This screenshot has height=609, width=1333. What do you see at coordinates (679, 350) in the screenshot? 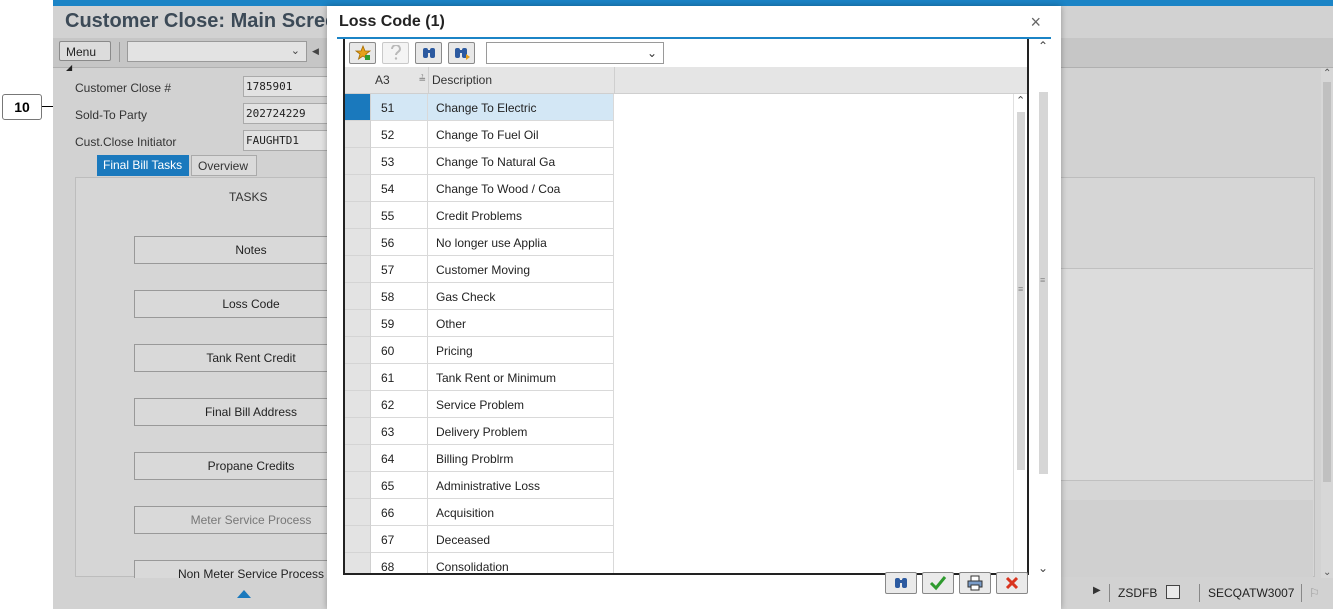
I see `table-row: 60 Pricing` at bounding box center [679, 350].